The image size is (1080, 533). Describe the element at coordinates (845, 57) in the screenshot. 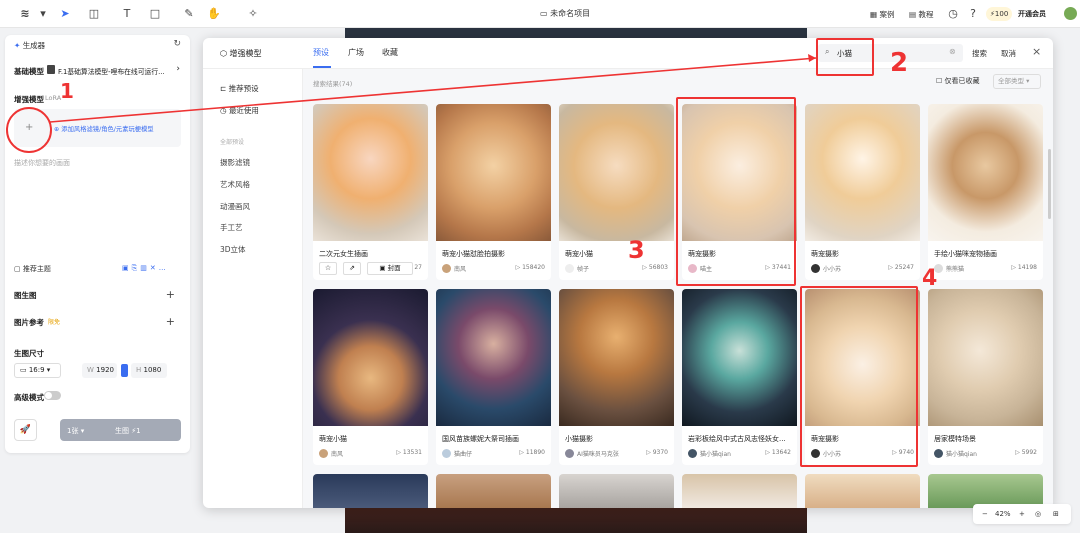

I see `annotation-box-search` at that location.